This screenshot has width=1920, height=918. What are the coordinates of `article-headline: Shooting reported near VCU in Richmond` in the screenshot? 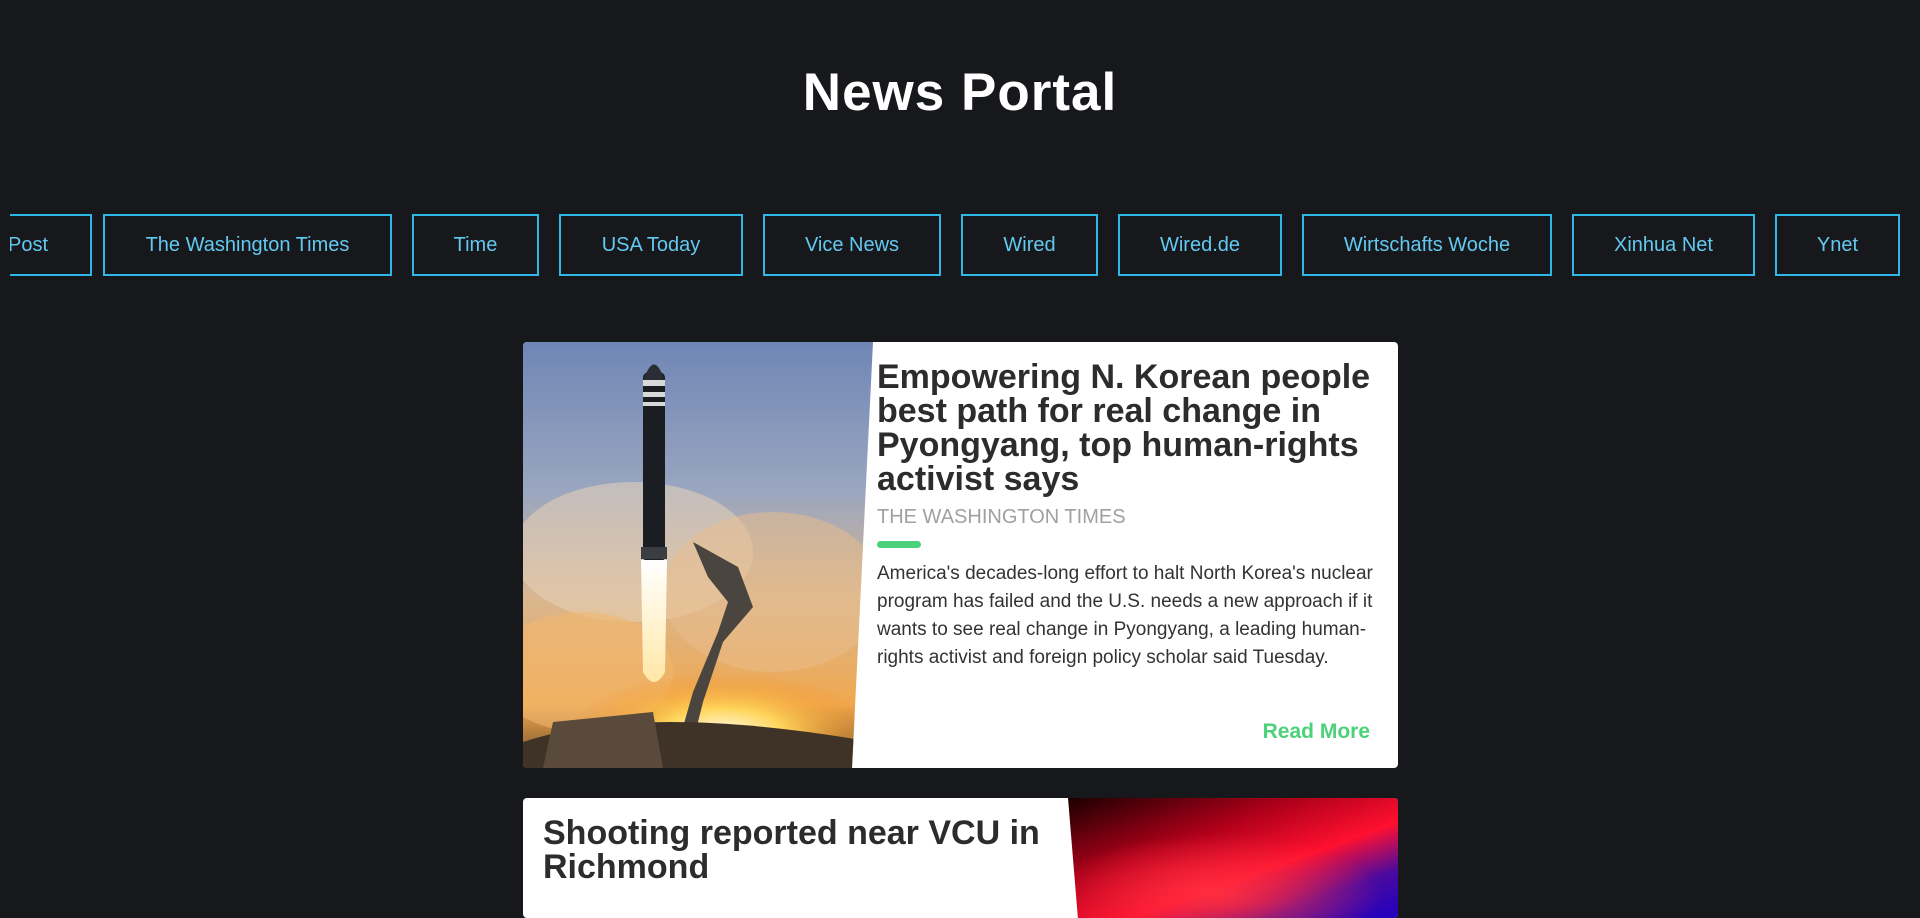 It's located at (803, 850).